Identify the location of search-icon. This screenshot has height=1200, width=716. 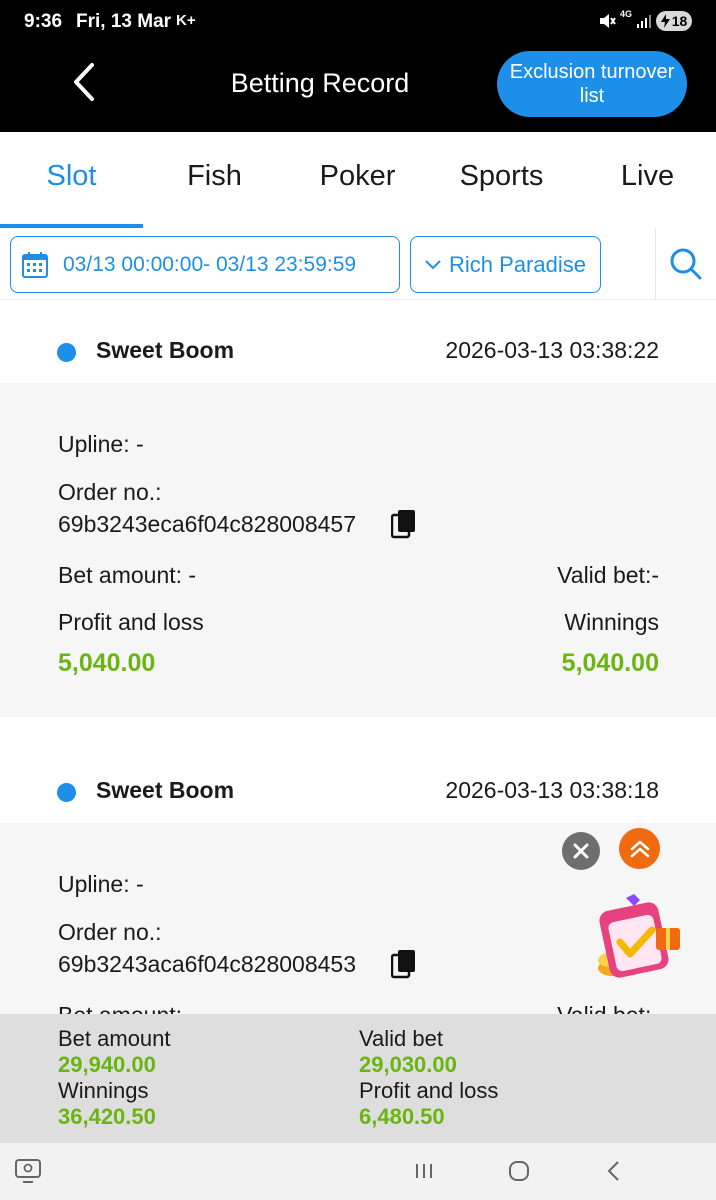
(686, 264).